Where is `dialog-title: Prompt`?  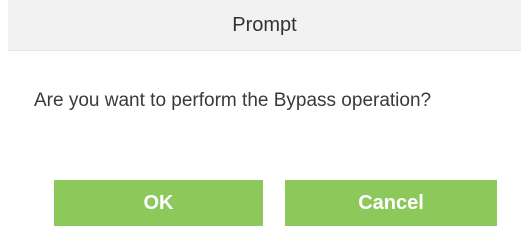
dialog-title: Prompt is located at coordinates (264, 24).